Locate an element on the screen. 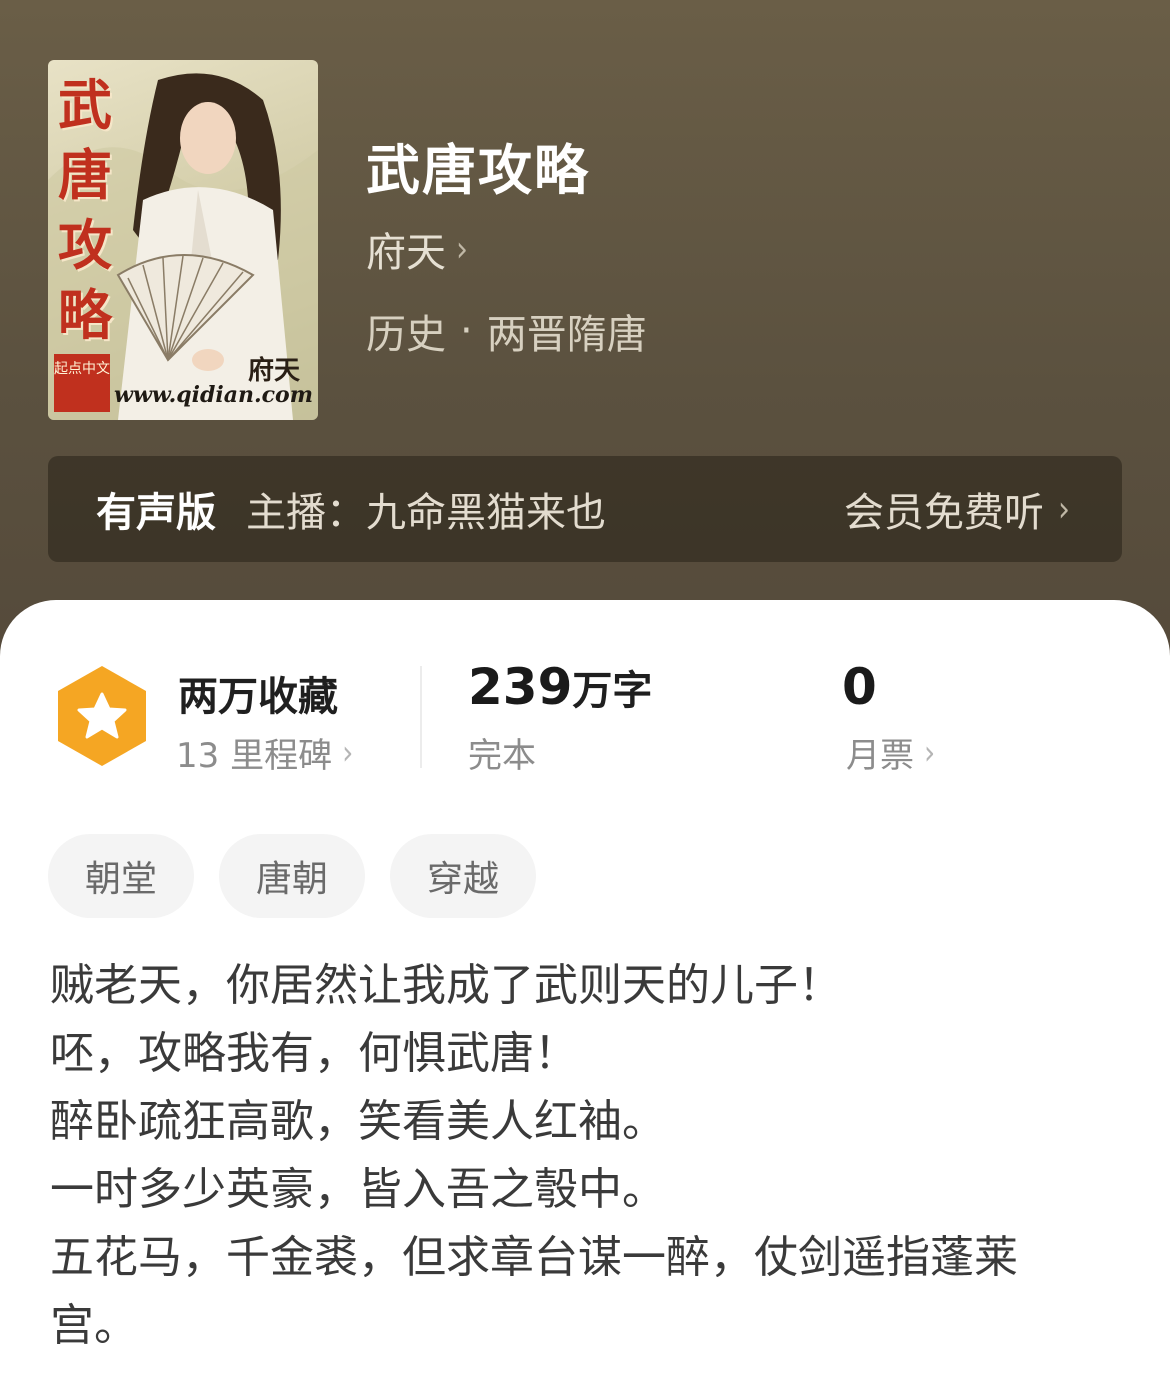 Image resolution: width=1170 pixels, height=1390 pixels. author-link: 府天 › is located at coordinates (417, 250).